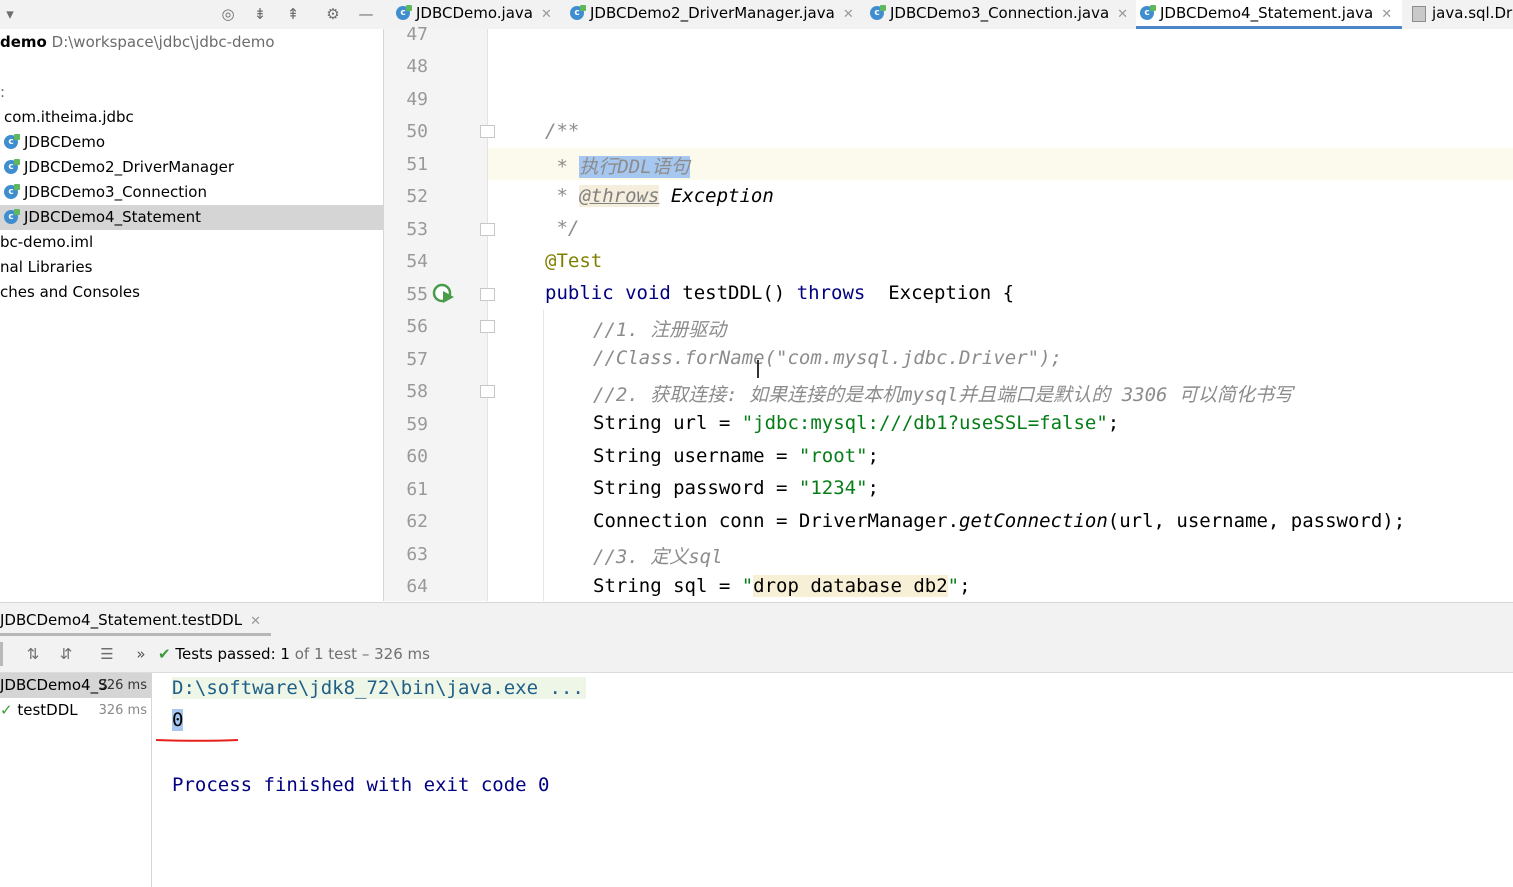  Describe the element at coordinates (191, 142) in the screenshot. I see `tree-item-jdbcdemo: c JDBCDemo` at that location.